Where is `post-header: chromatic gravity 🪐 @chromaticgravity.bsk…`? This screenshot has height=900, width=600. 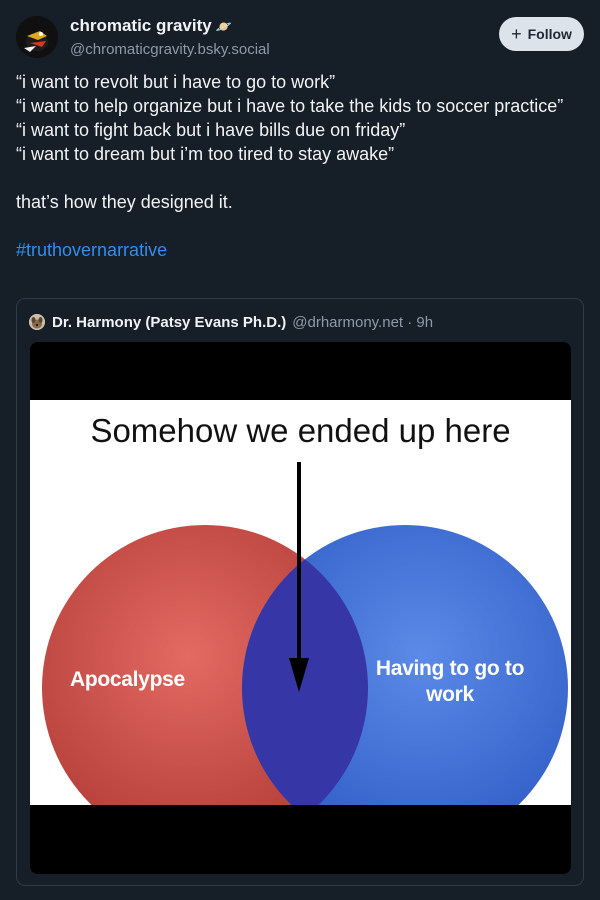
post-header: chromatic gravity 🪐 @chromaticgravity.bsk… is located at coordinates (300, 37).